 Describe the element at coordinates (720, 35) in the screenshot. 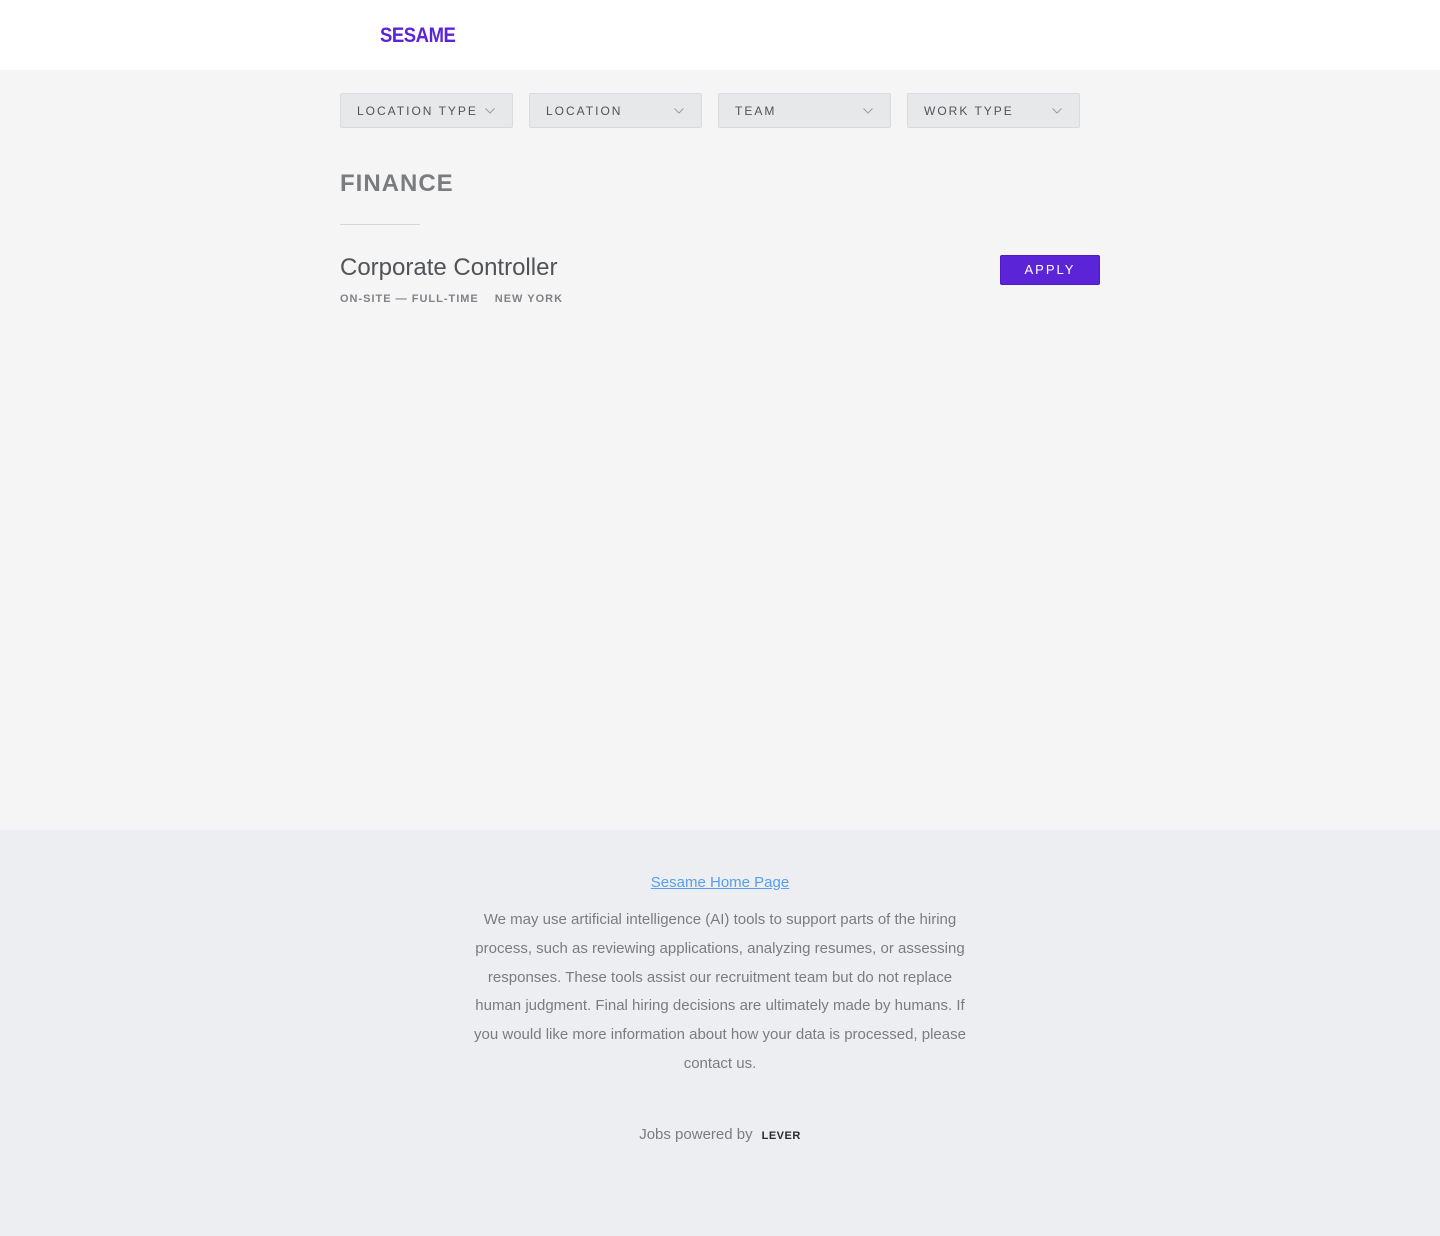

I see `page-header: SESAME` at that location.